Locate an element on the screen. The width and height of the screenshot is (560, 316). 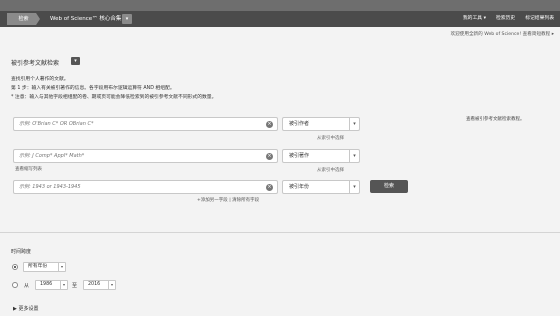
from-year-select: 1986 ▾ is located at coordinates (51, 285).